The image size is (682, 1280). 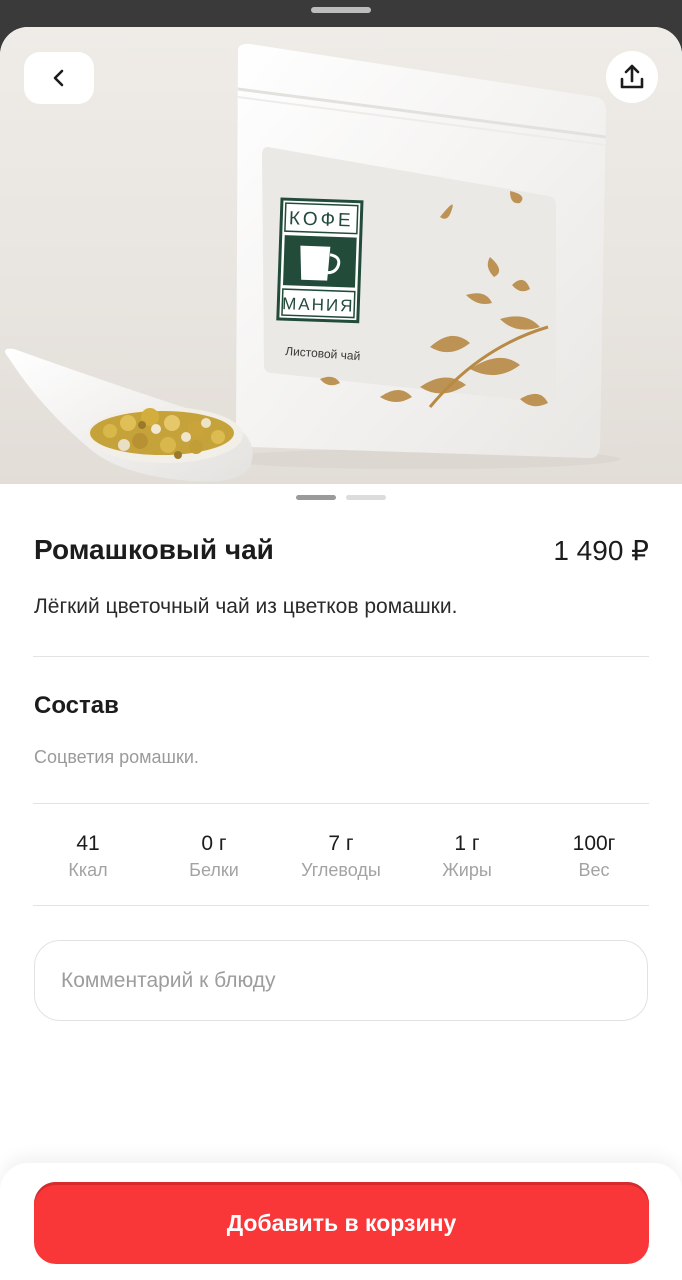 What do you see at coordinates (168, 980) in the screenshot?
I see `comment-placeholder: Комментарий к блюду` at bounding box center [168, 980].